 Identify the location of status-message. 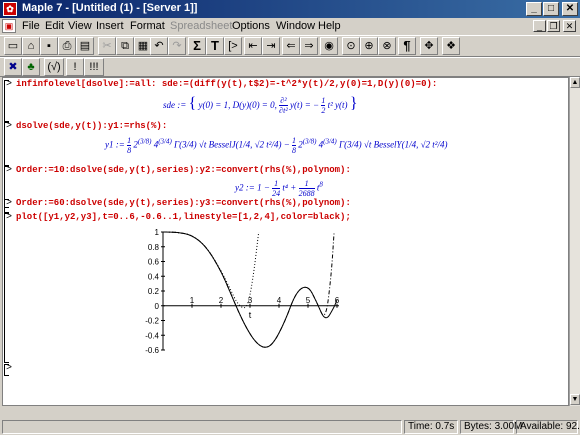
(202, 427).